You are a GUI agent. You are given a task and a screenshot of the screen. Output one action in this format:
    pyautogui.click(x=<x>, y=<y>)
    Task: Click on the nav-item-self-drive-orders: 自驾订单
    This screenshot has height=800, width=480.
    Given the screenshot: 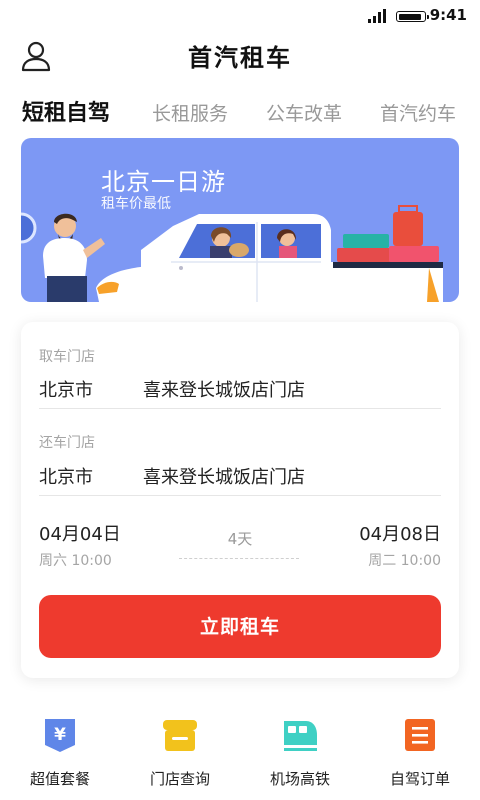 What is the action you would take?
    pyautogui.click(x=420, y=756)
    